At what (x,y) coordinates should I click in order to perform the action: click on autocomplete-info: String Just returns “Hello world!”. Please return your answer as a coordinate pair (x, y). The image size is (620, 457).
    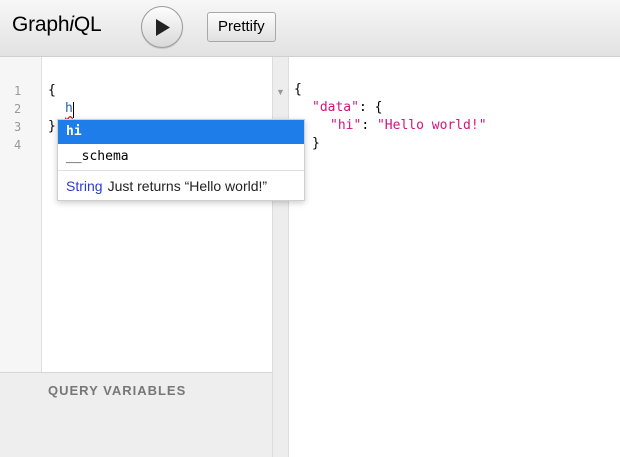
    Looking at the image, I should click on (181, 185).